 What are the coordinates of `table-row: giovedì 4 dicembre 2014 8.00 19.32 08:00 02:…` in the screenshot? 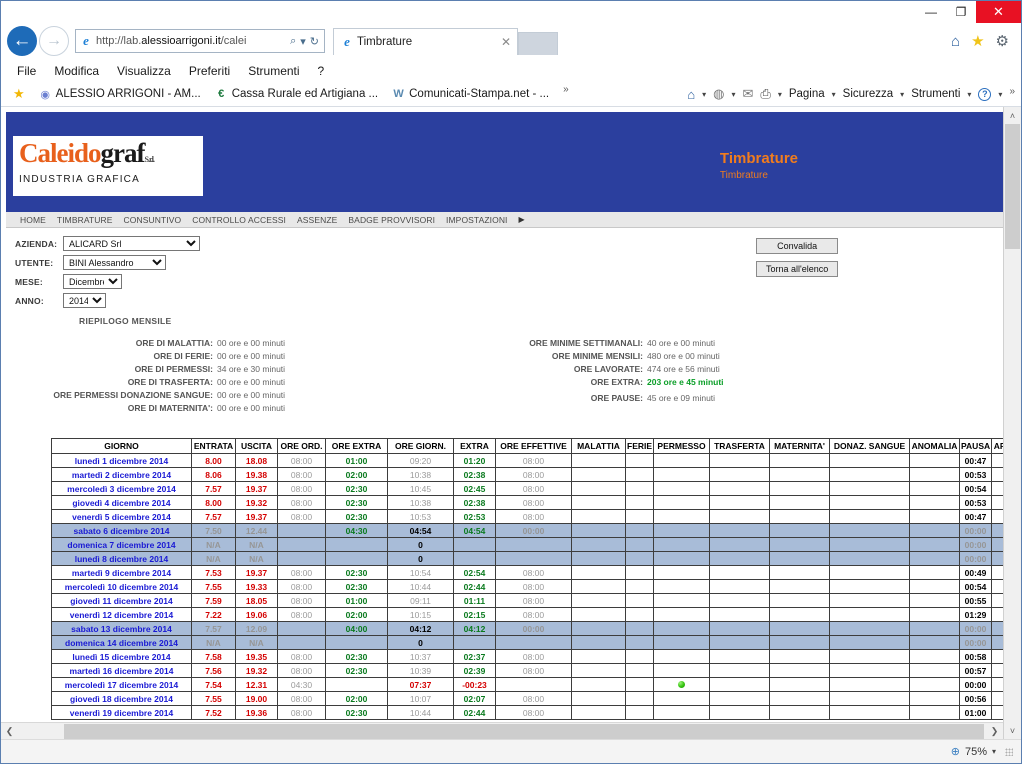 It's located at (527, 502).